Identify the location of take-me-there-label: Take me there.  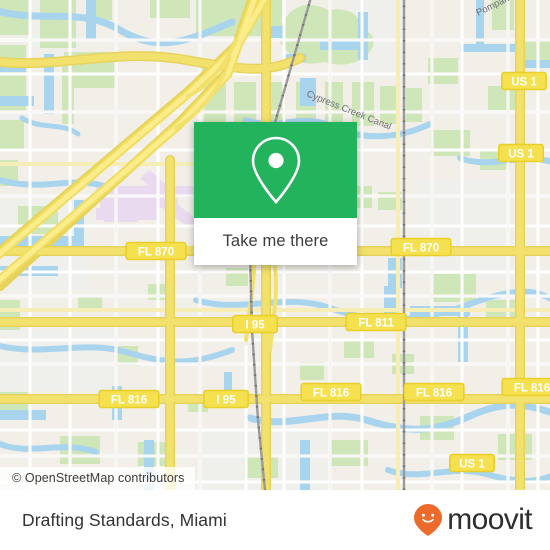
(275, 241).